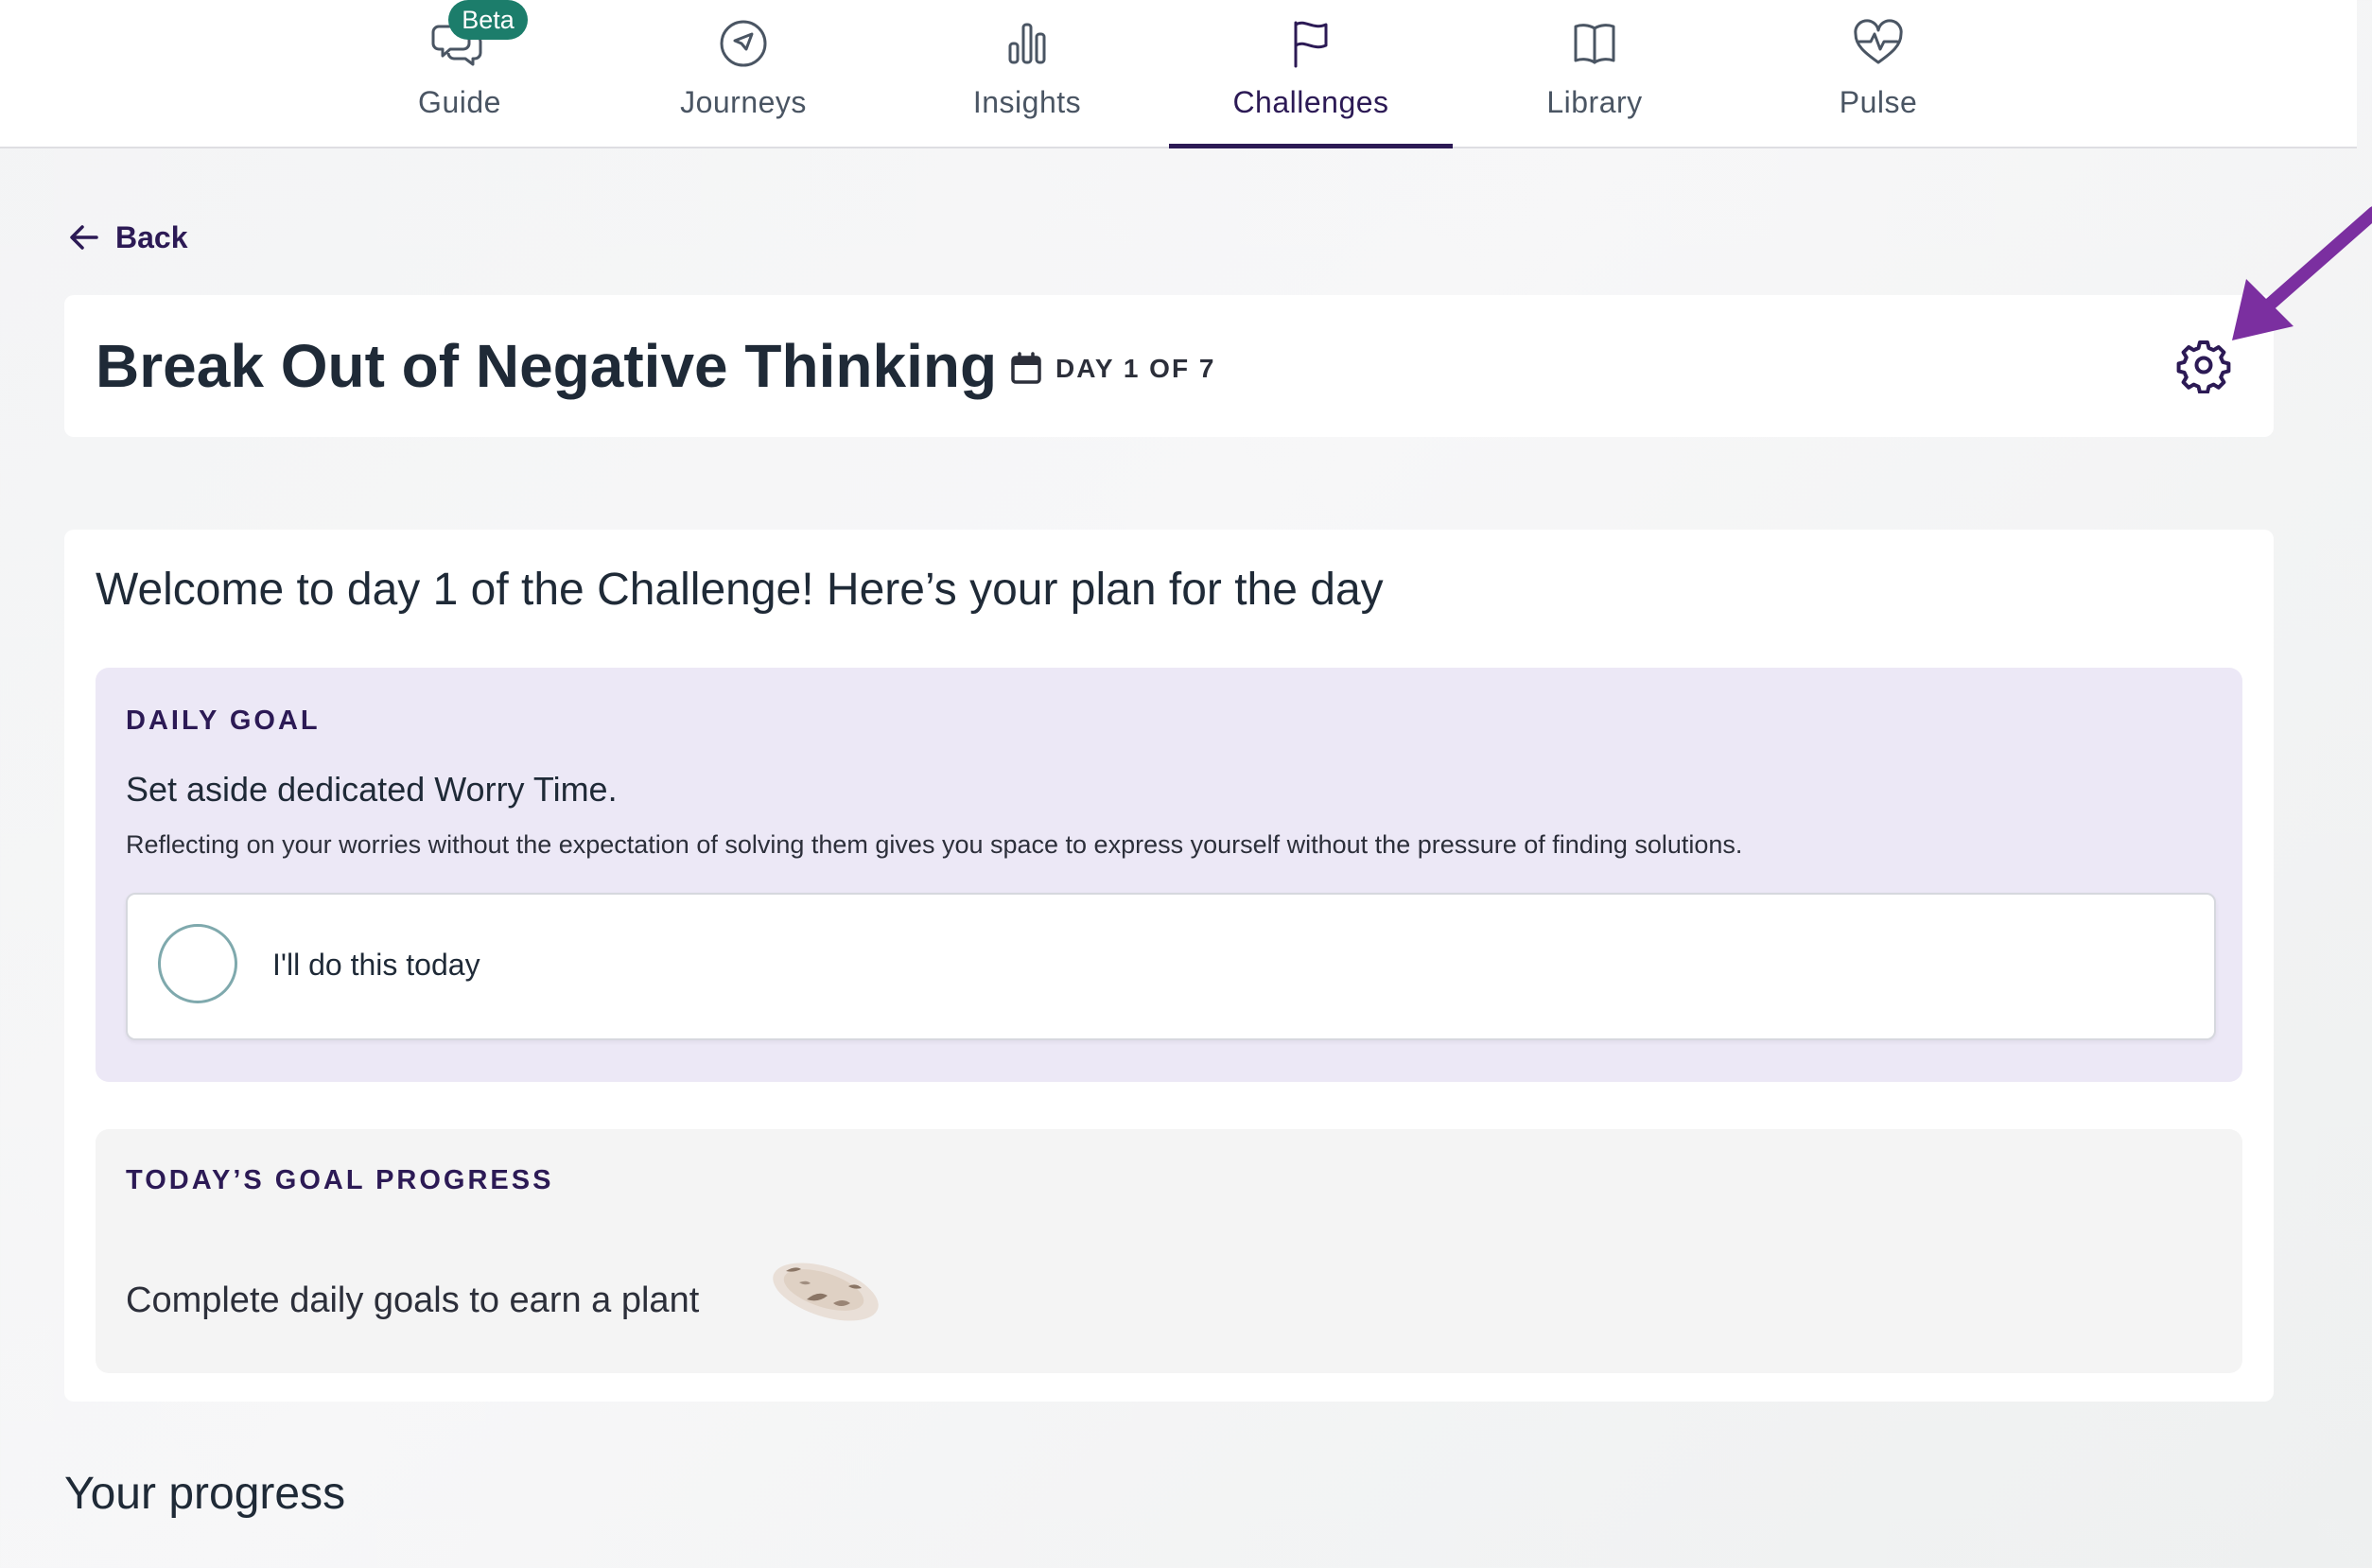 This screenshot has height=1568, width=2372. I want to click on commit-checkbox, so click(197, 963).